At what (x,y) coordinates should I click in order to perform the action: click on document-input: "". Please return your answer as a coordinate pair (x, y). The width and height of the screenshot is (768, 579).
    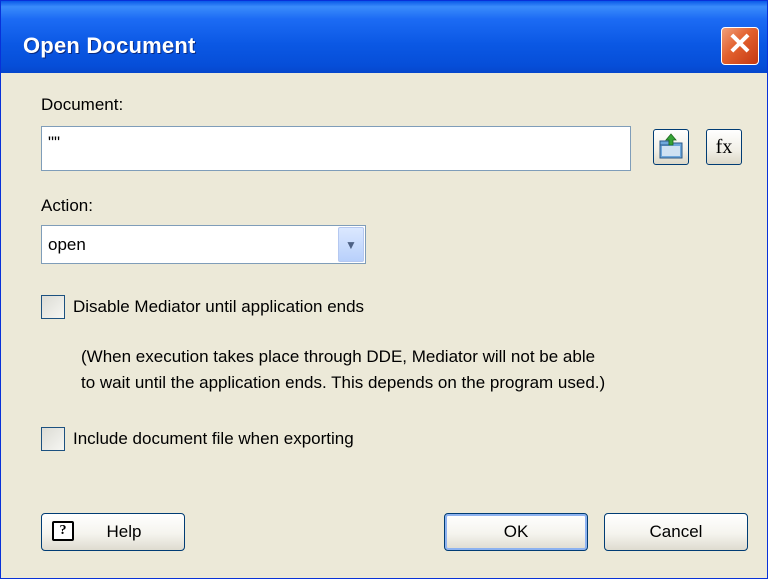
    Looking at the image, I should click on (336, 148).